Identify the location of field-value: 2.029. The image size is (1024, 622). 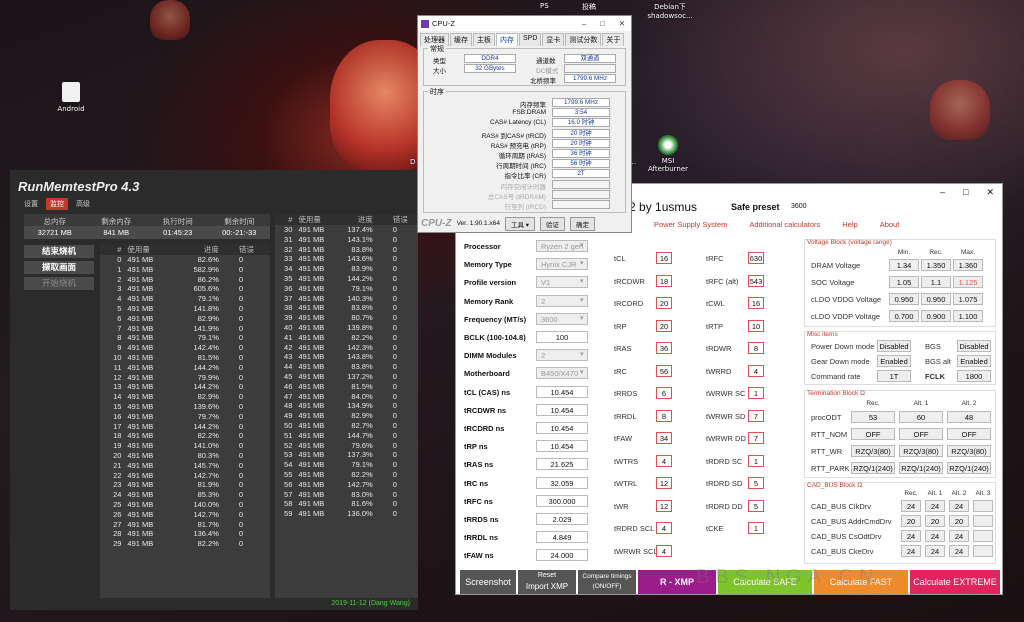
(562, 519).